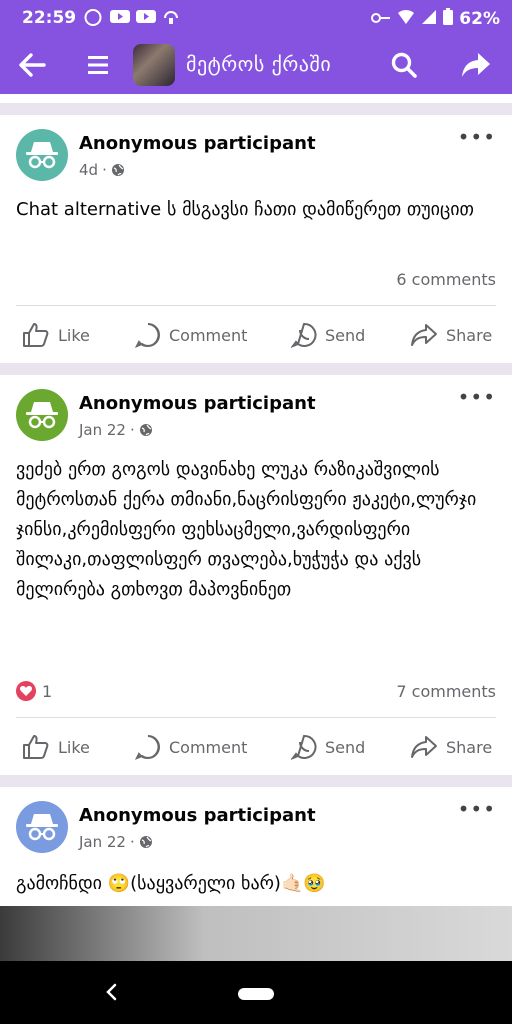 The width and height of the screenshot is (512, 1024). I want to click on hotspot-icon, so click(171, 16).